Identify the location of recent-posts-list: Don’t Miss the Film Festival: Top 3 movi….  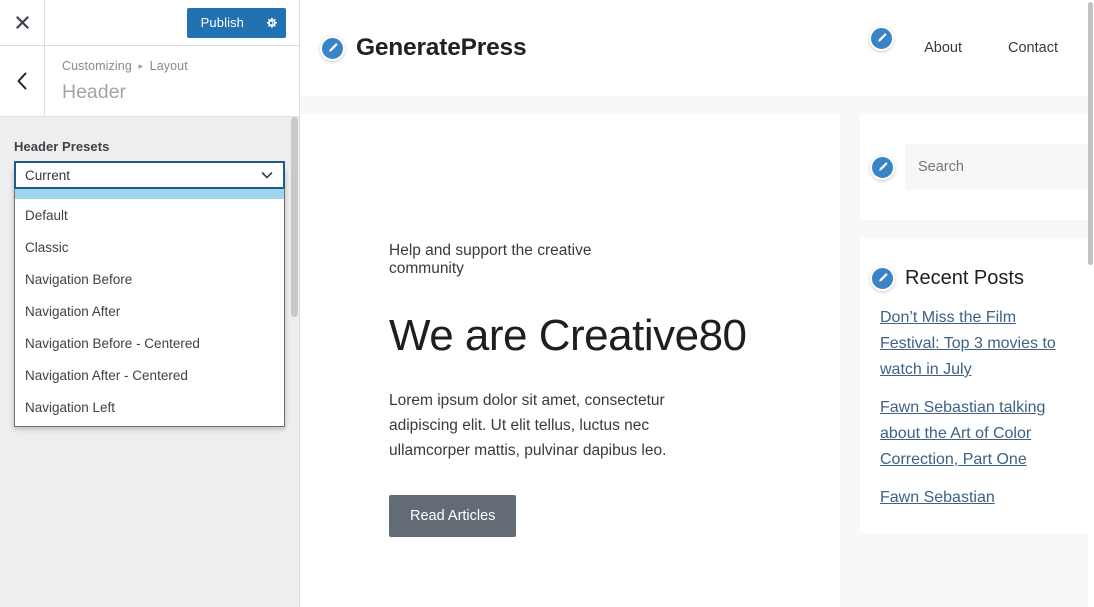
(973, 414).